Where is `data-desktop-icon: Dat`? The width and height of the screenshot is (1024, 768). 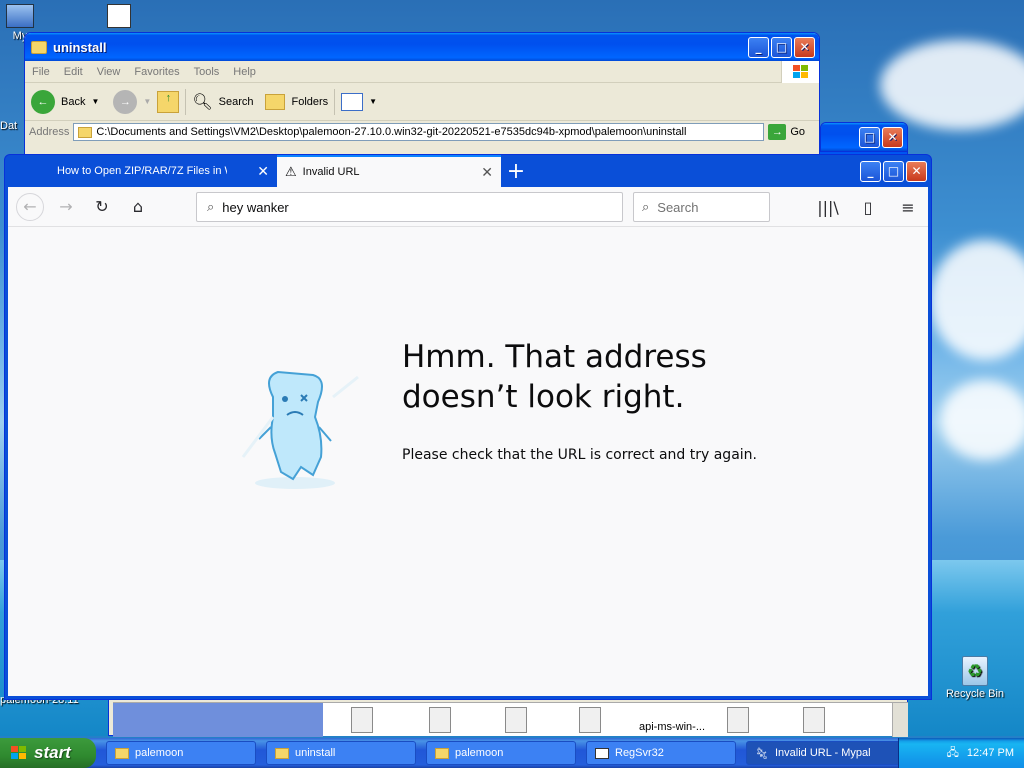 data-desktop-icon: Dat is located at coordinates (12, 126).